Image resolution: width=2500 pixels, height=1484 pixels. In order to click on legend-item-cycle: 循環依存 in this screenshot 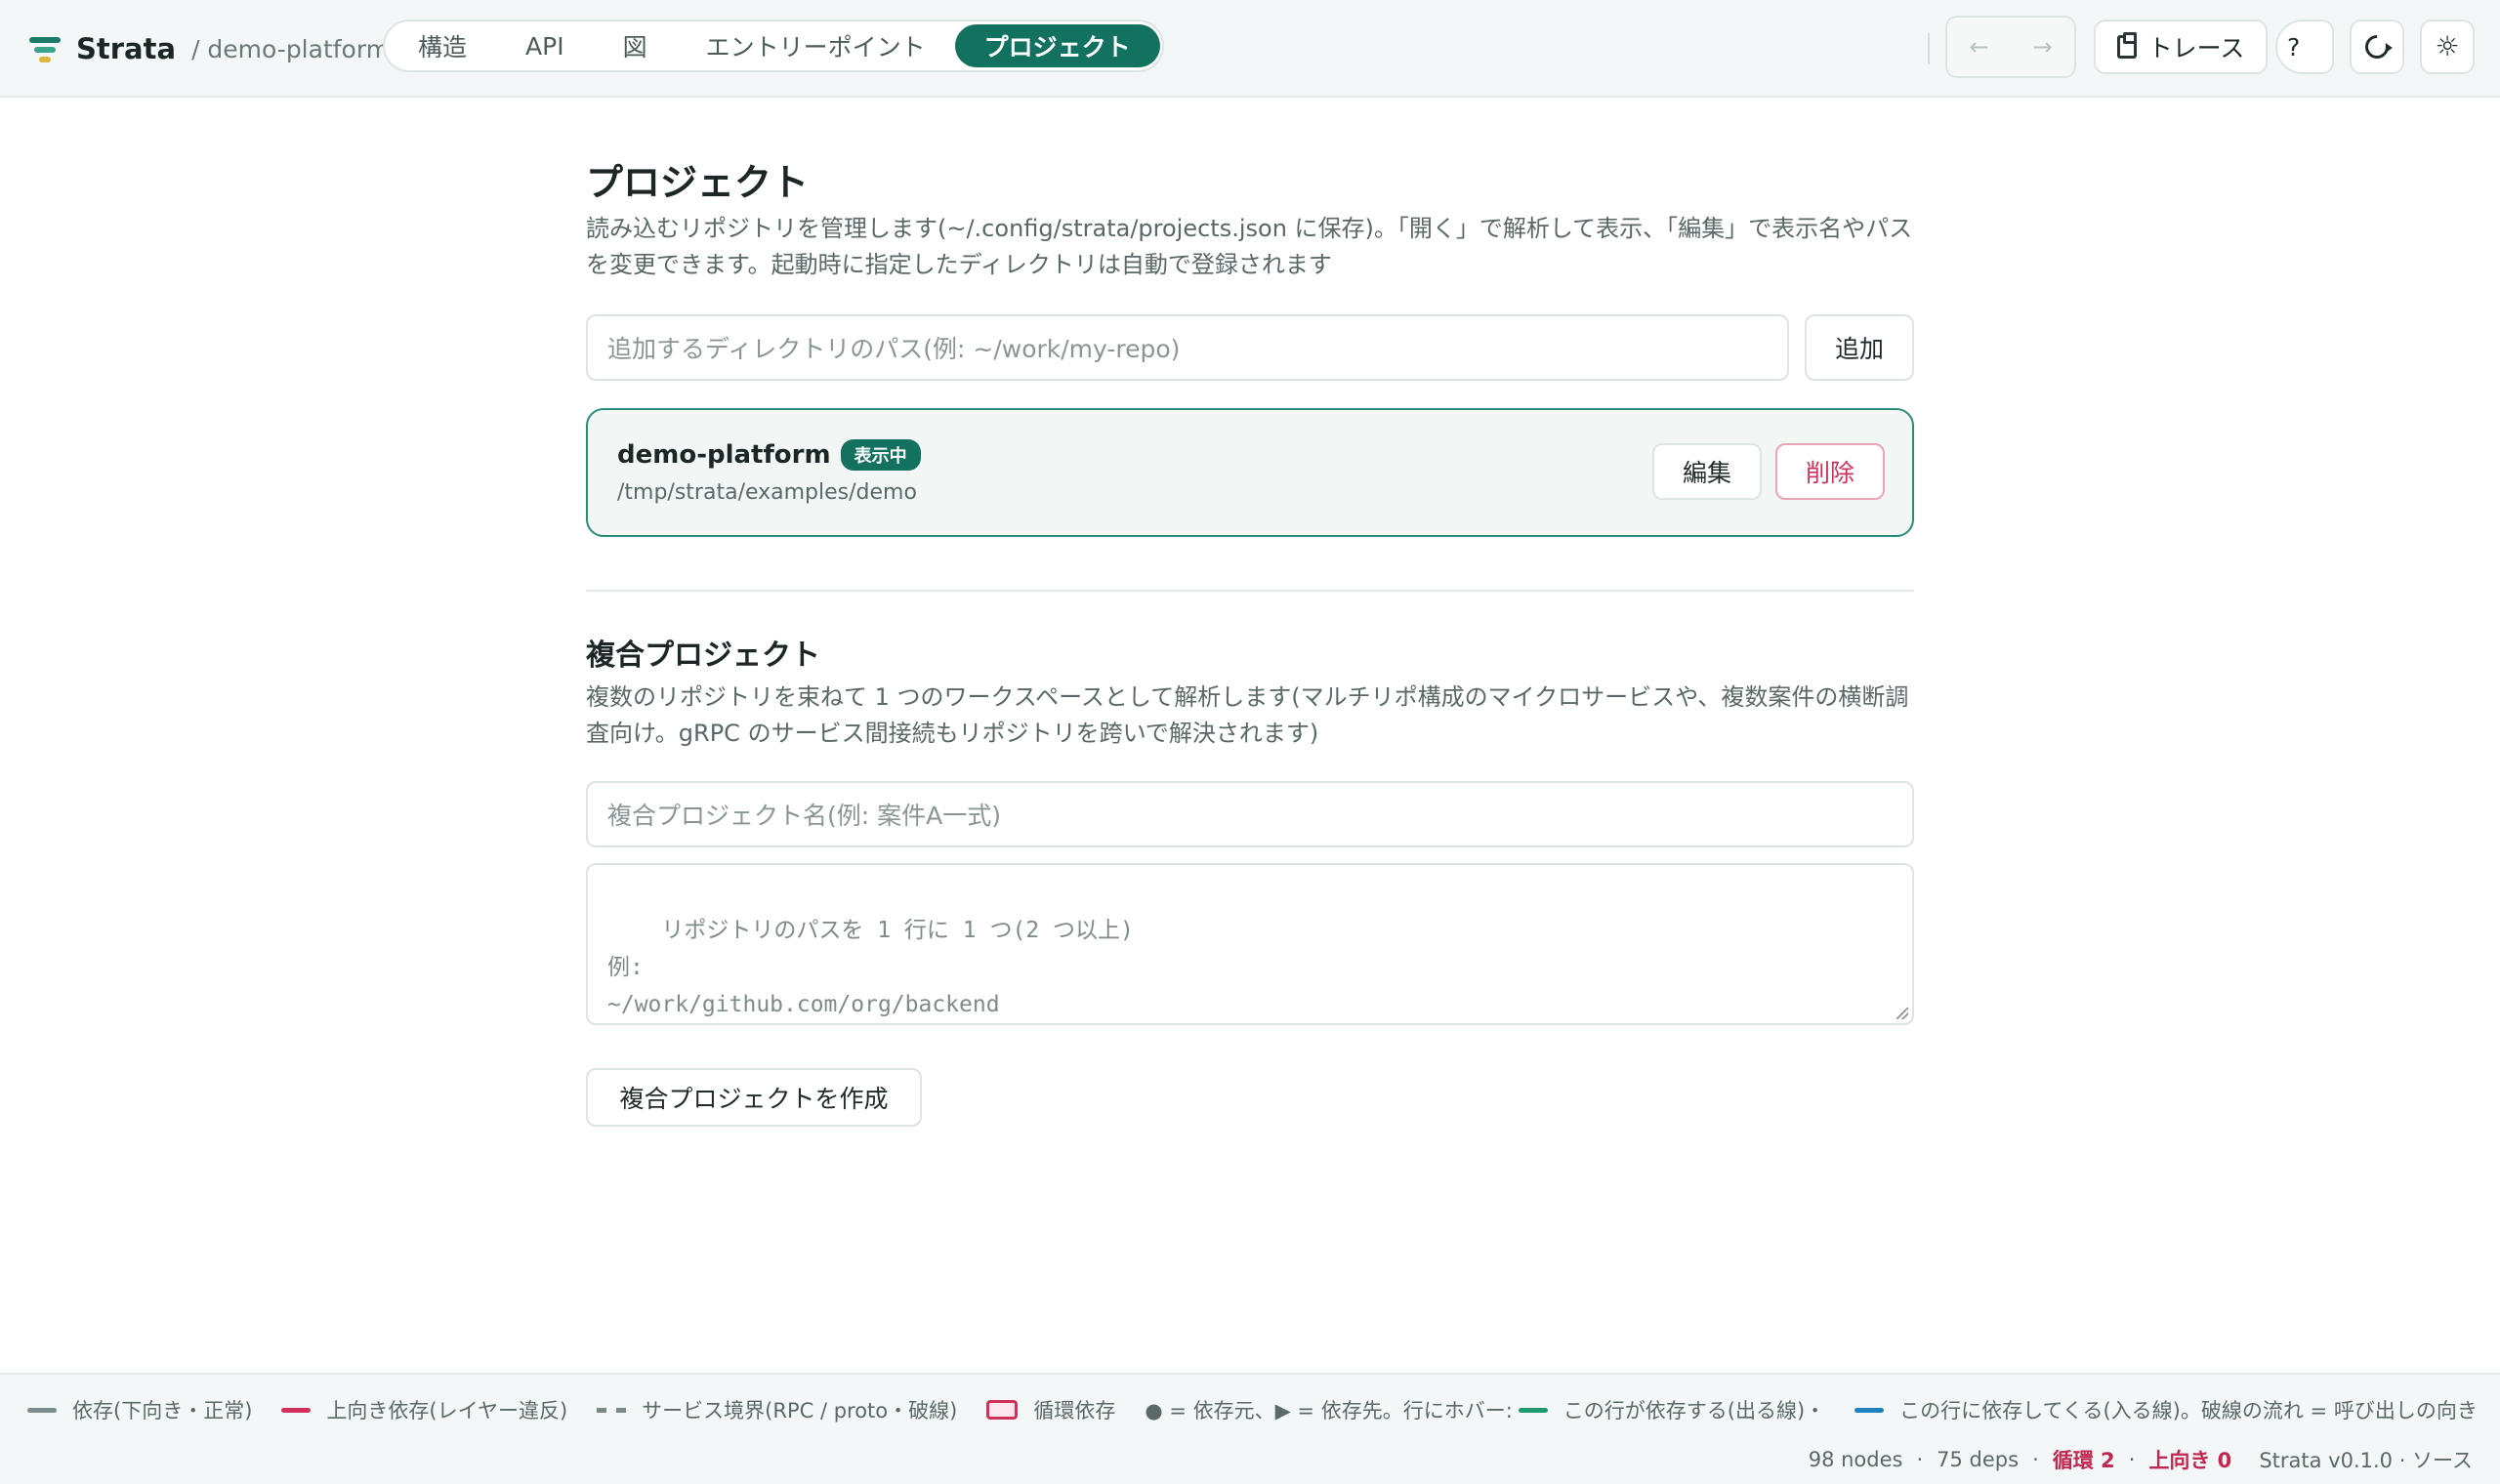, I will do `click(1050, 1410)`.